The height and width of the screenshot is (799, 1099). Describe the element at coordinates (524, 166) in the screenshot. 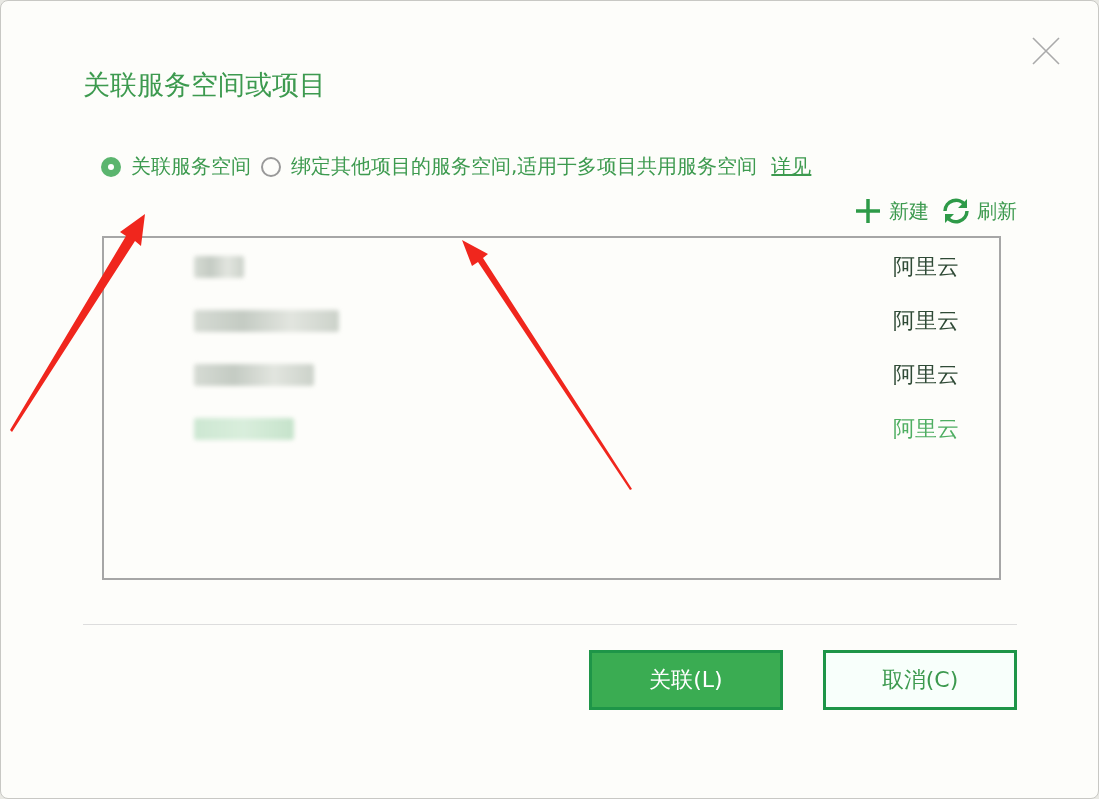

I see `radio-label: 绑定其他项目的服务空间,适用于多项目共用服务空间` at that location.